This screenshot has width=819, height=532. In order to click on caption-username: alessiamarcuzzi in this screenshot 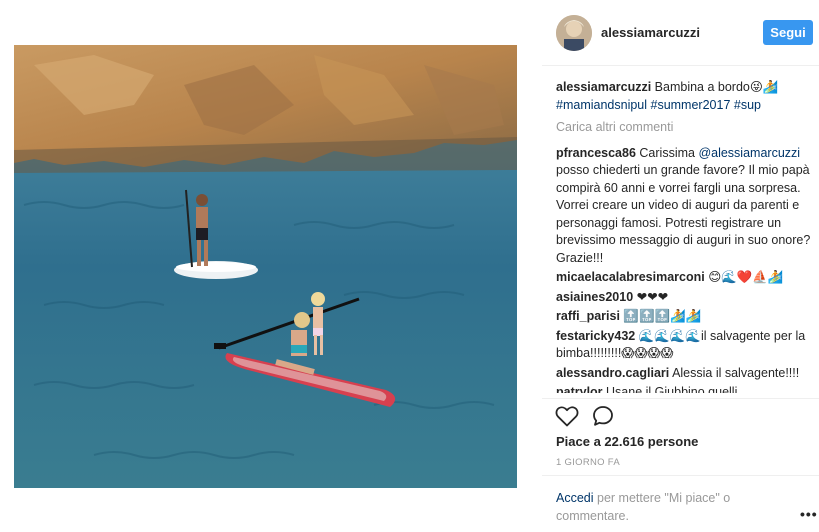, I will do `click(603, 87)`.